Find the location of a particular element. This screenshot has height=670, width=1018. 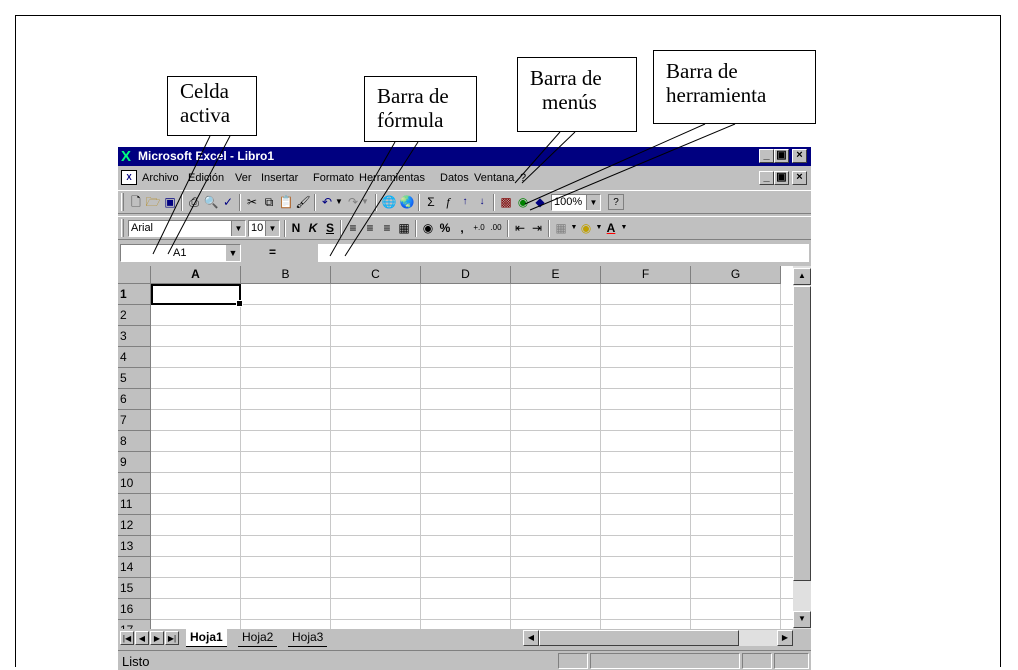

open-icon: 🗁 is located at coordinates (153, 202).